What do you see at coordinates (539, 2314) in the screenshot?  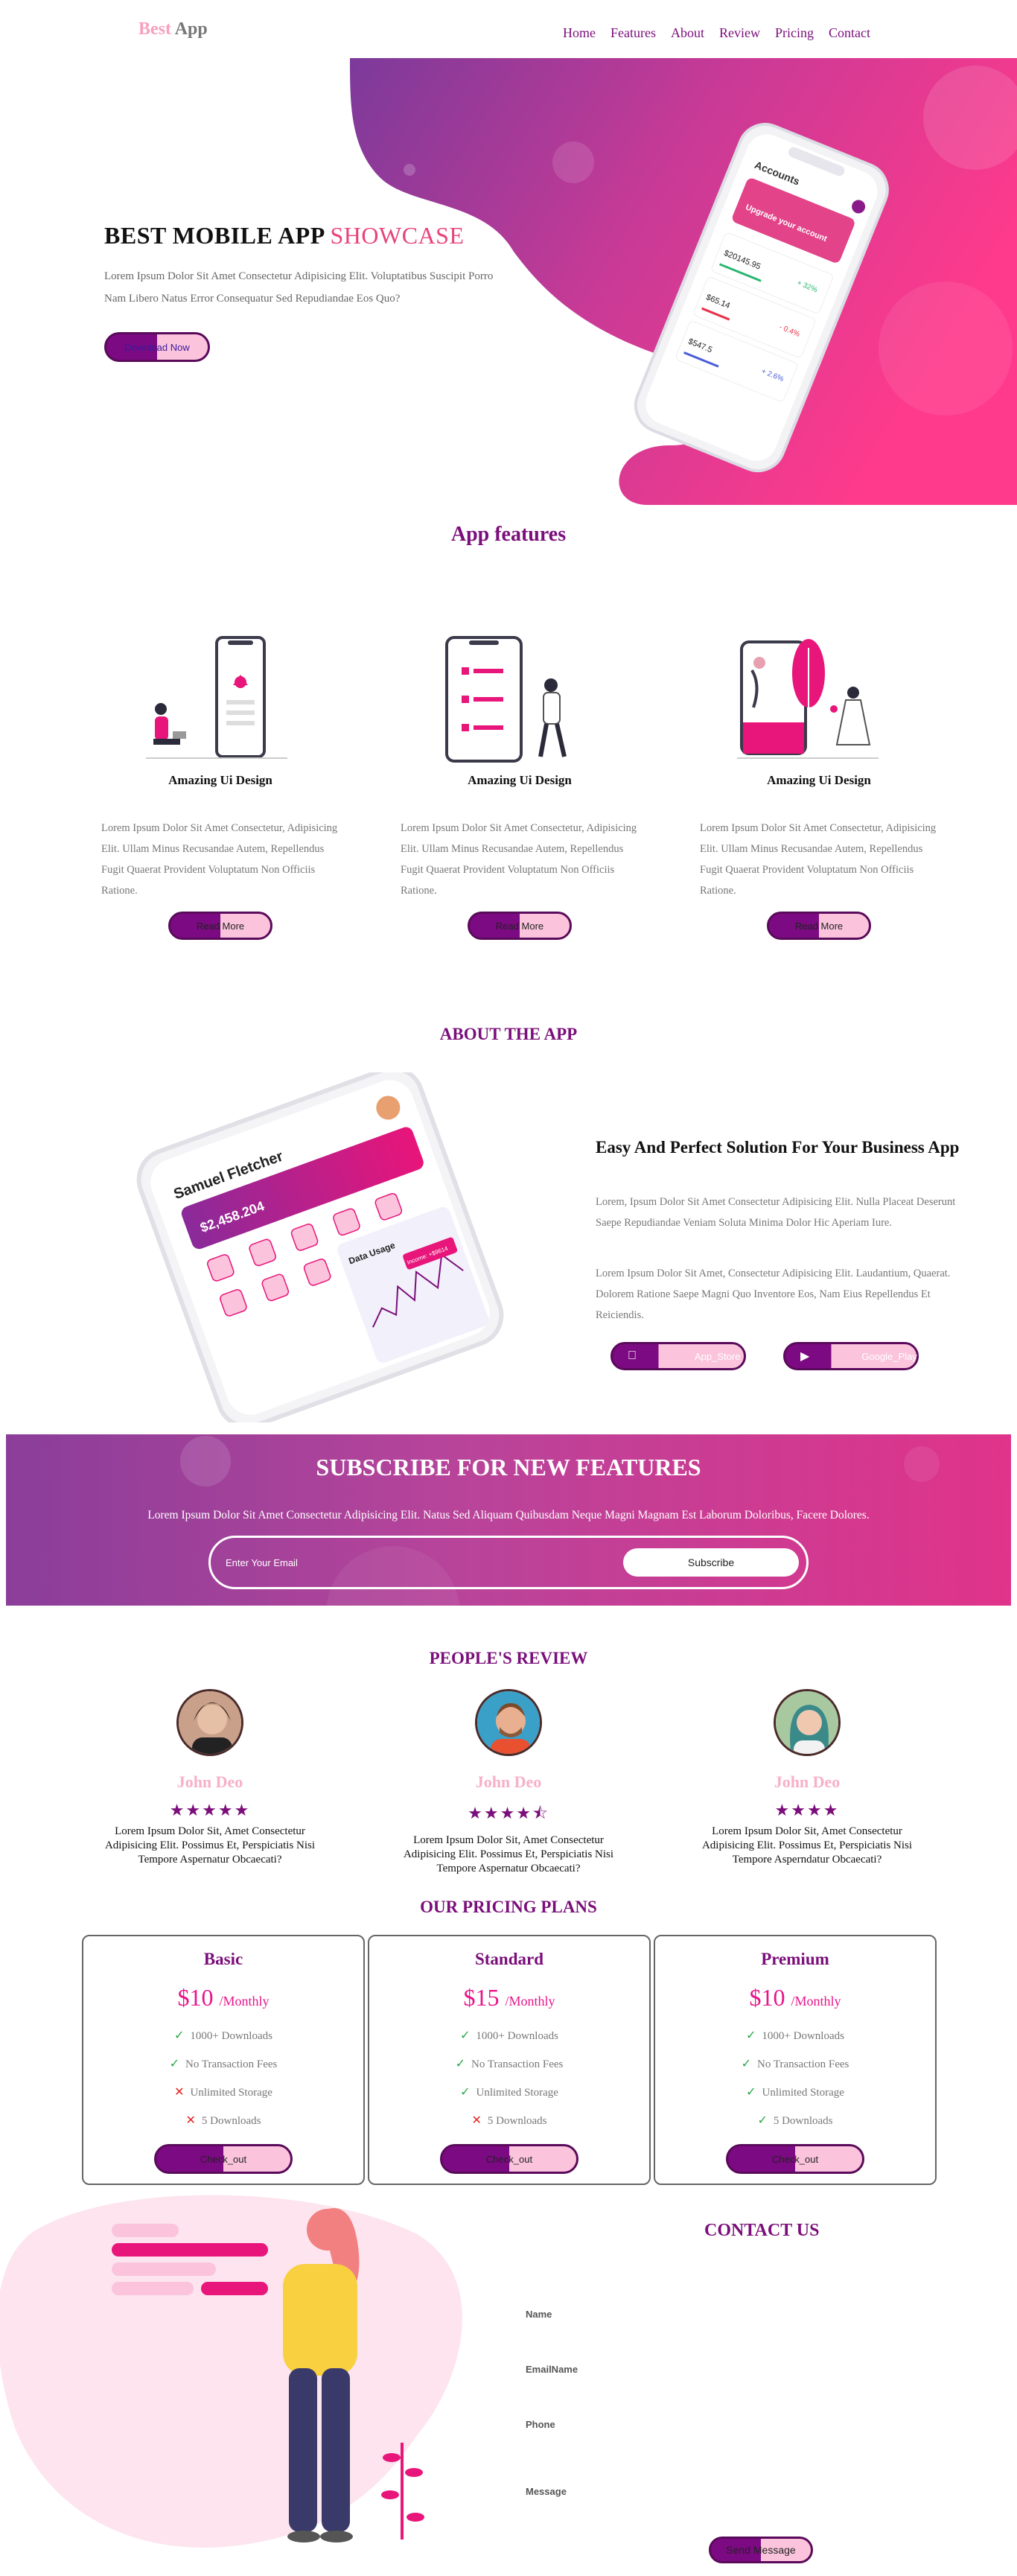 I see `name-label: Name` at bounding box center [539, 2314].